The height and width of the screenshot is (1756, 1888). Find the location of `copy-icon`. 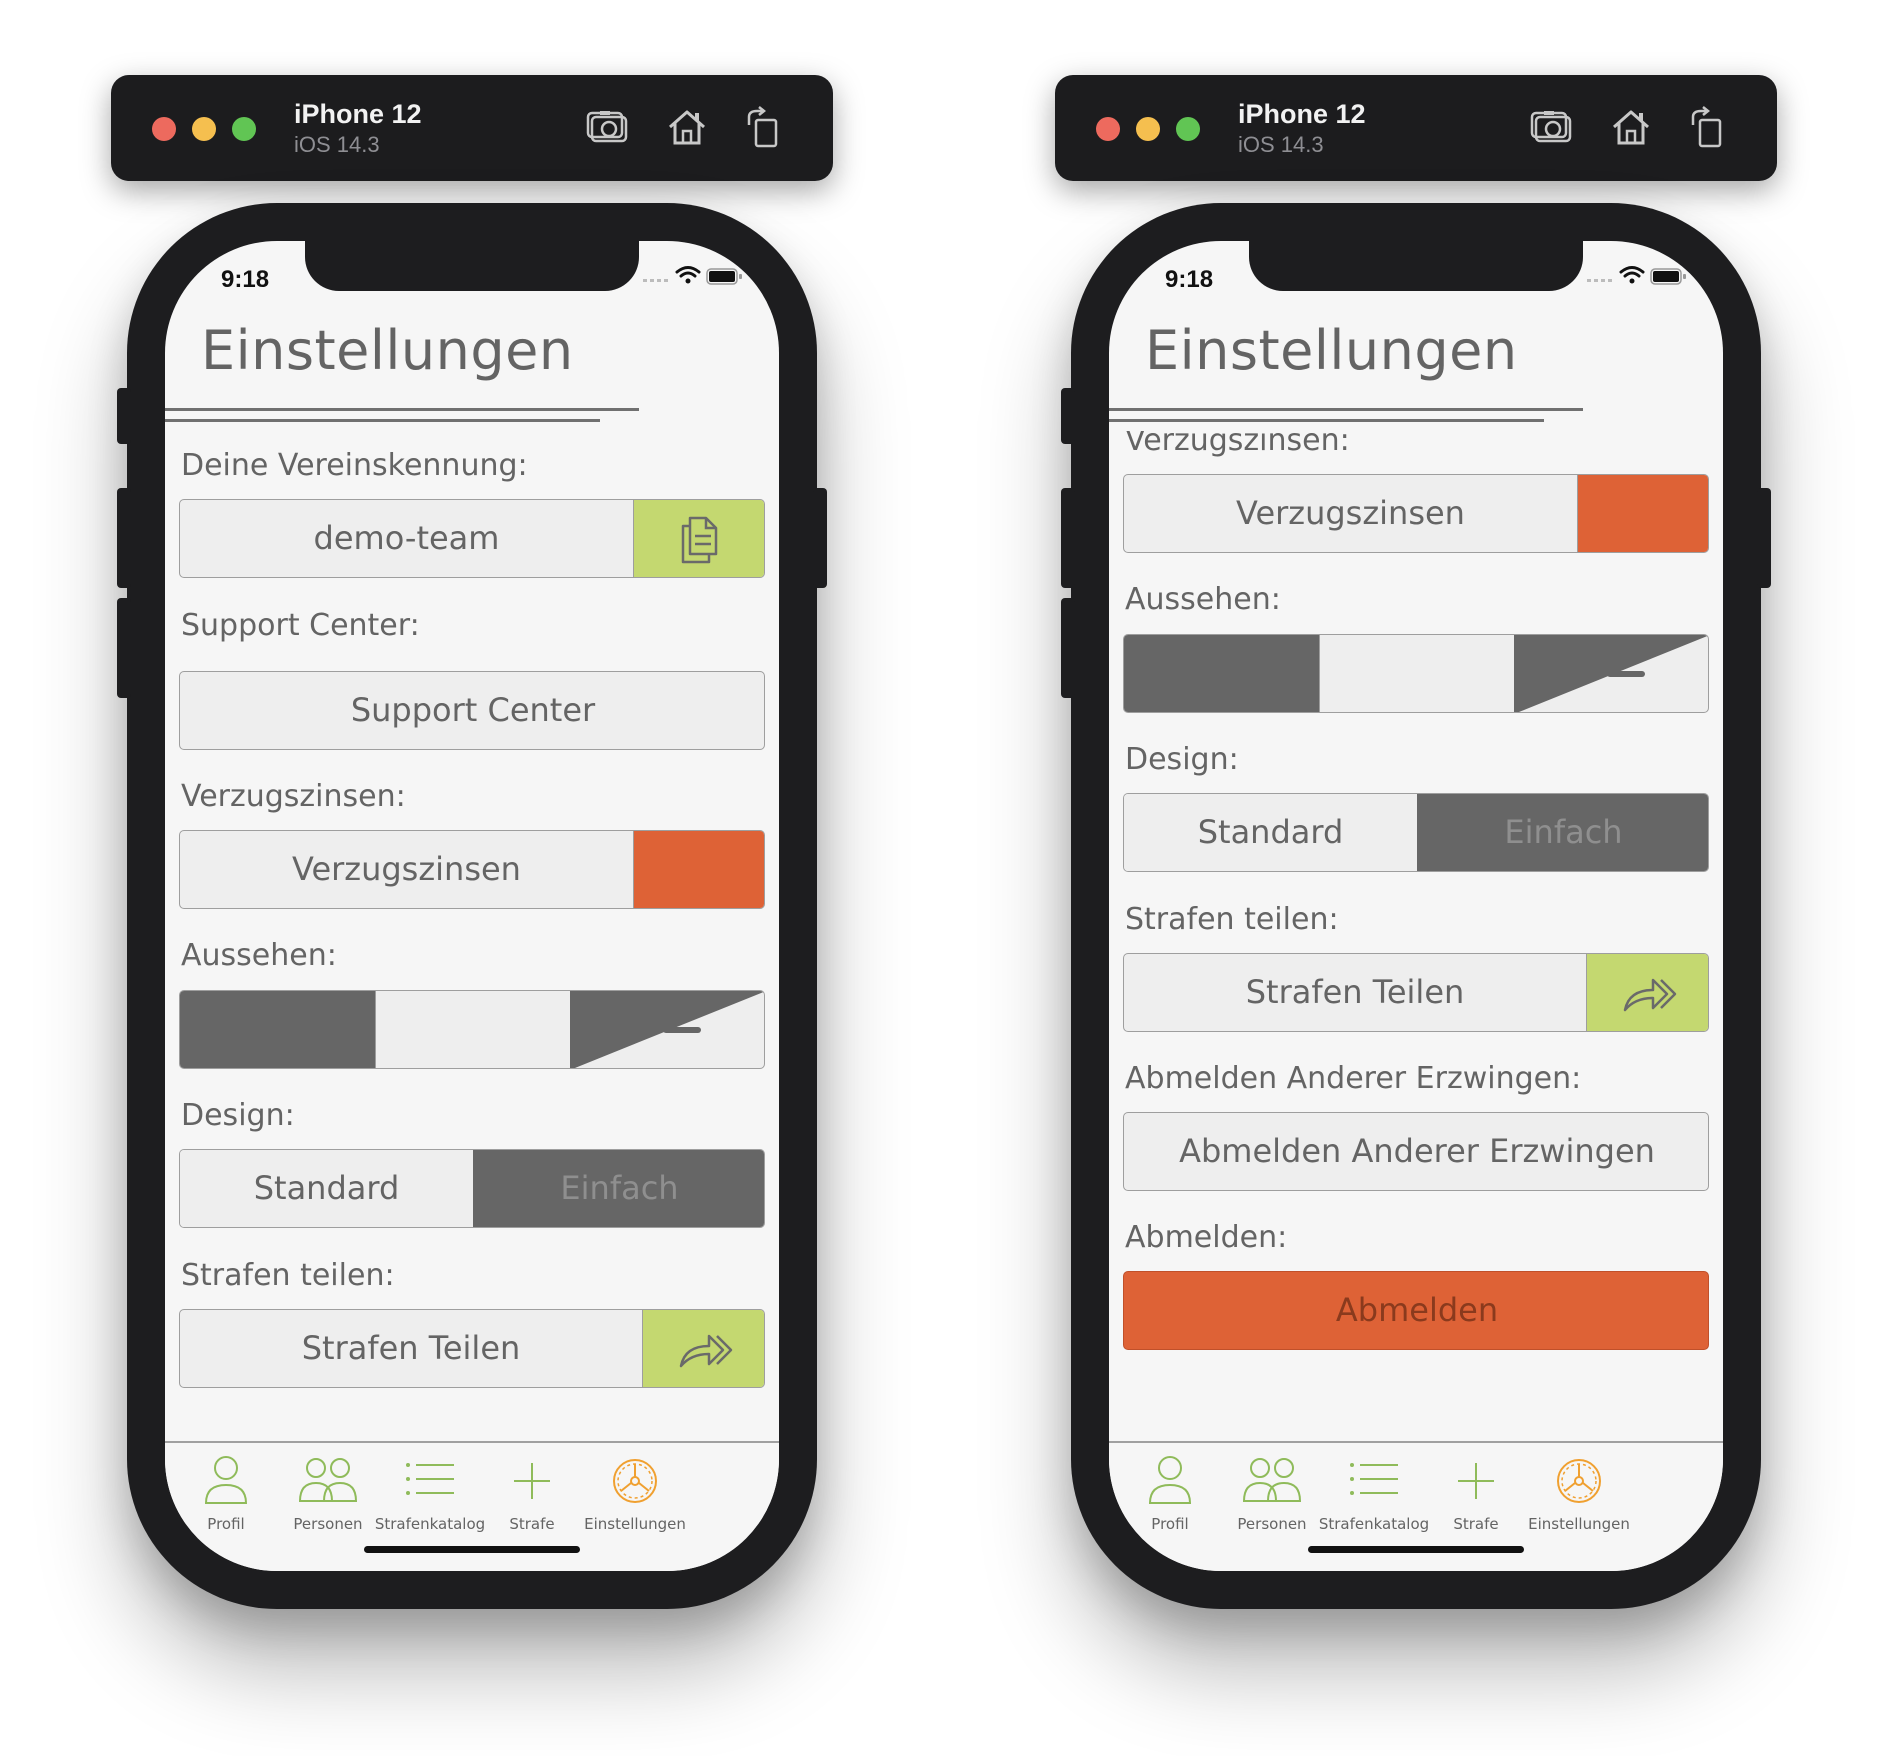

copy-icon is located at coordinates (699, 540).